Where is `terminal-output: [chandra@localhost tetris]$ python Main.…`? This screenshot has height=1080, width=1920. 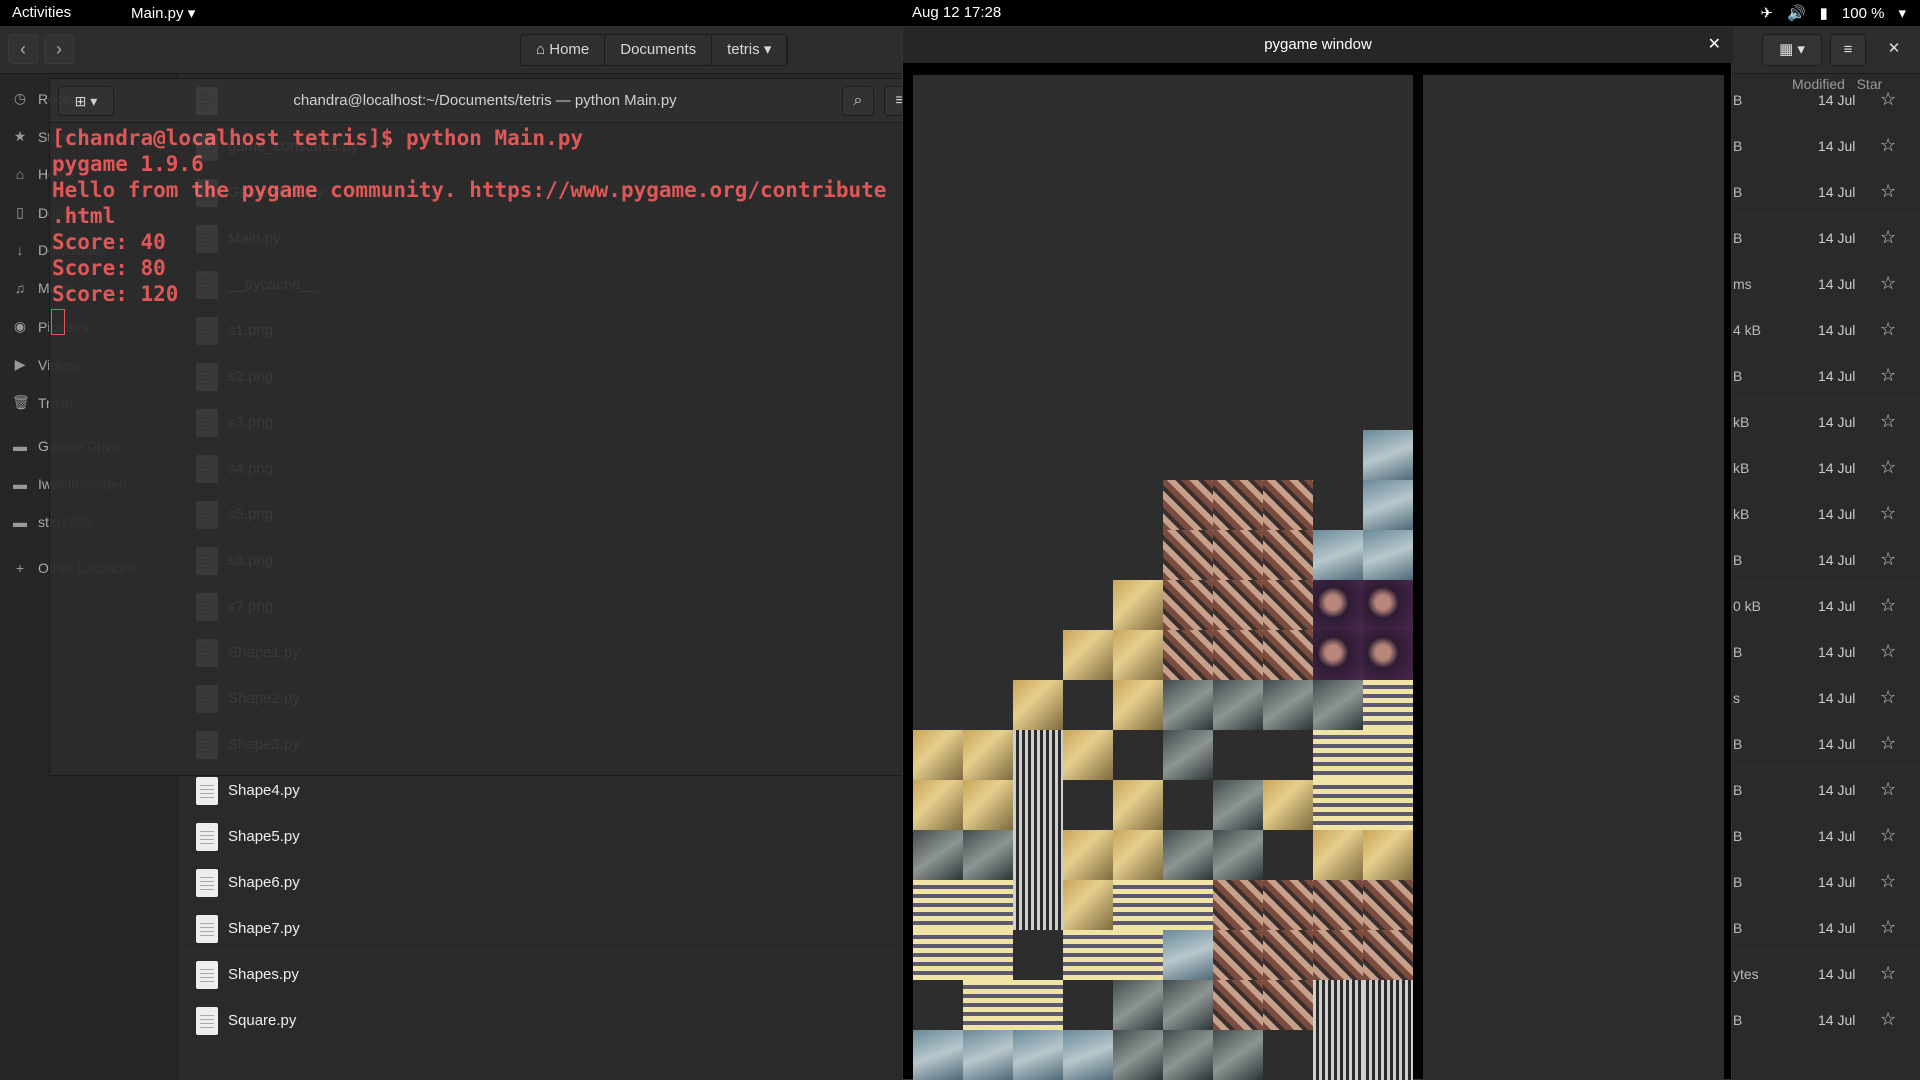 terminal-output: [chandra@localhost tetris]$ python Main.… is located at coordinates (469, 216).